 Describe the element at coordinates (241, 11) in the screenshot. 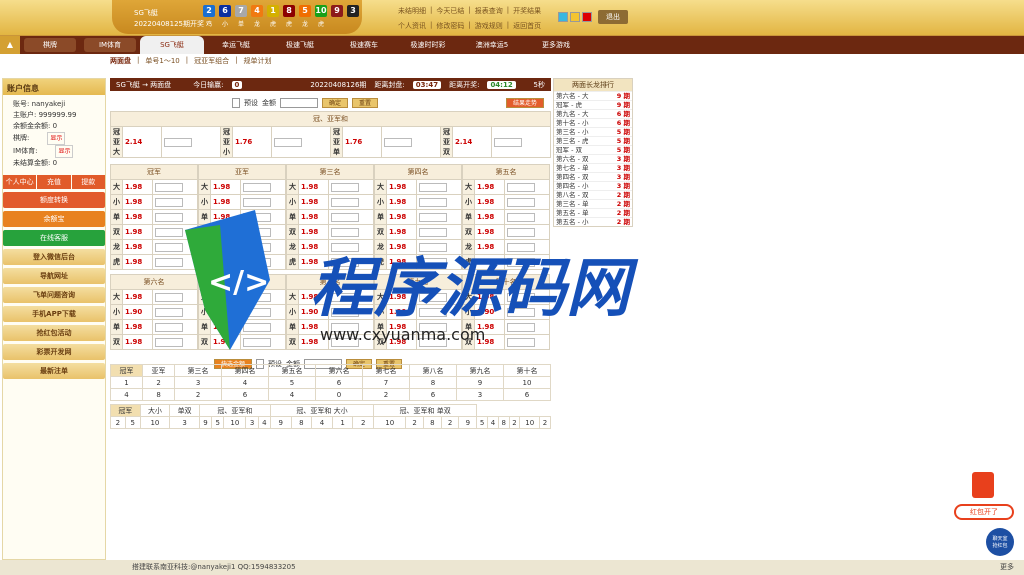

I see `ball-number: 7` at that location.